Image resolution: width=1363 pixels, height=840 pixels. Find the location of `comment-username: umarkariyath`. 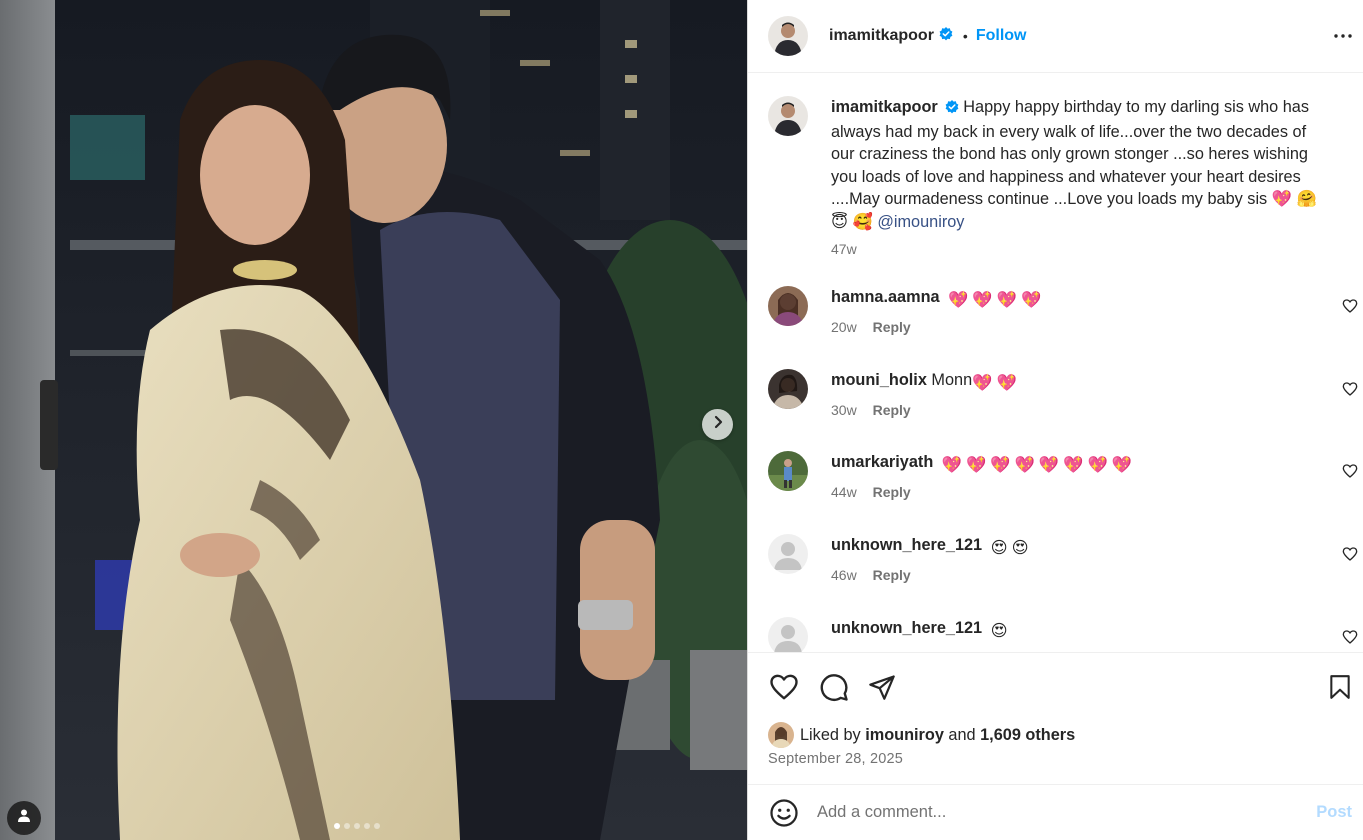

comment-username: umarkariyath is located at coordinates (882, 462).